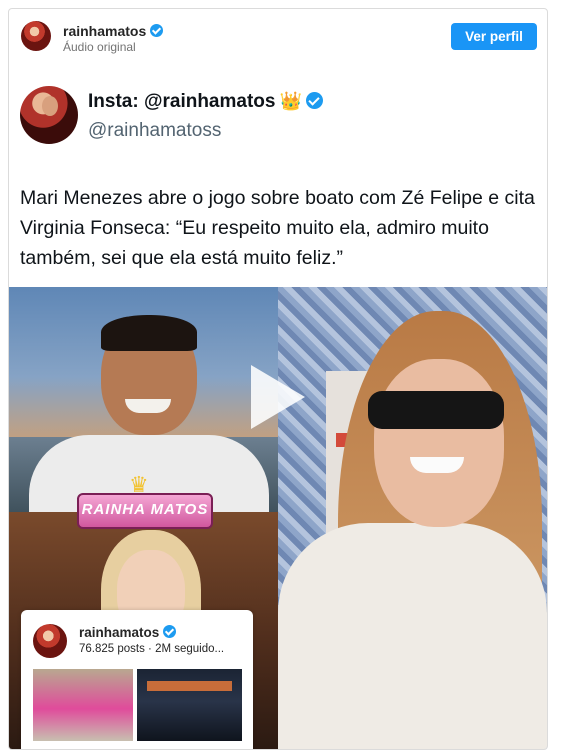 This screenshot has width=571, height=750. I want to click on view-profile-button: Ver perfil, so click(494, 36).